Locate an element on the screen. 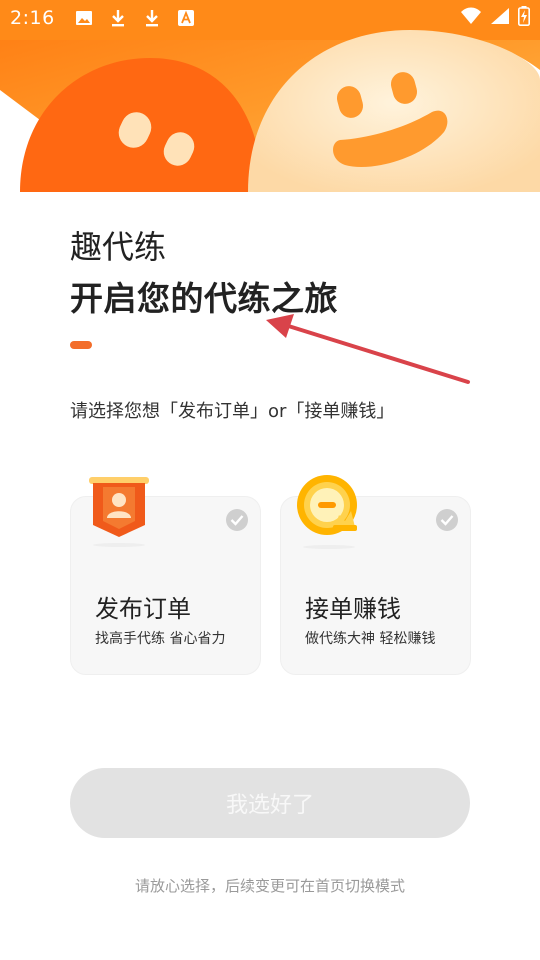  image-icon is located at coordinates (84, 18).